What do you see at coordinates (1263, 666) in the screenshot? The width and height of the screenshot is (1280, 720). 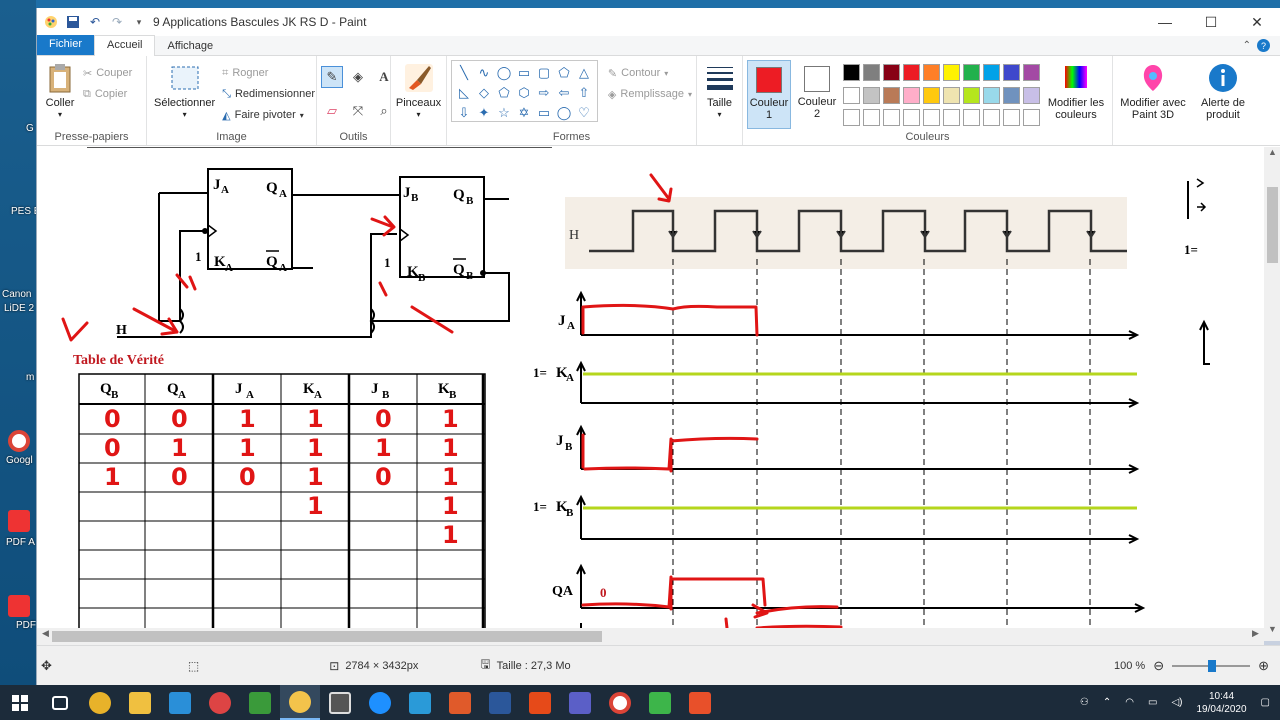 I see `zoom-in-icon: ⊕` at bounding box center [1263, 666].